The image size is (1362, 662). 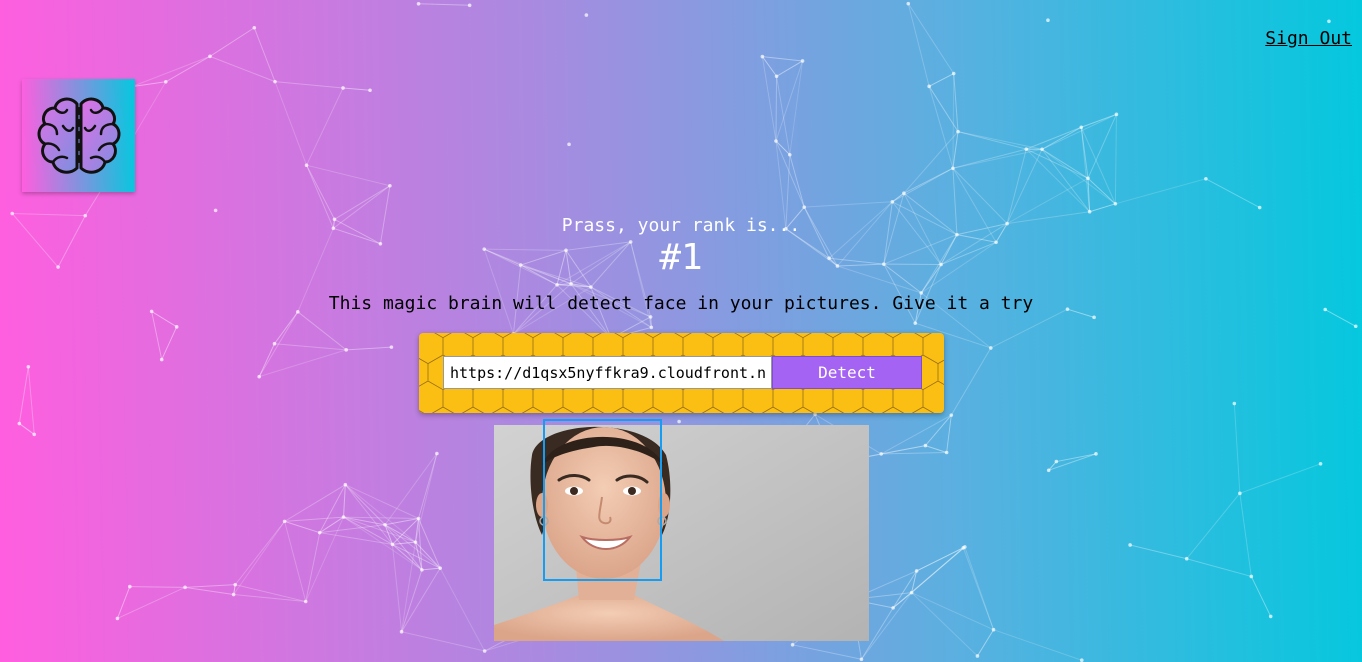 What do you see at coordinates (681, 257) in the screenshot?
I see `rank-value: #1` at bounding box center [681, 257].